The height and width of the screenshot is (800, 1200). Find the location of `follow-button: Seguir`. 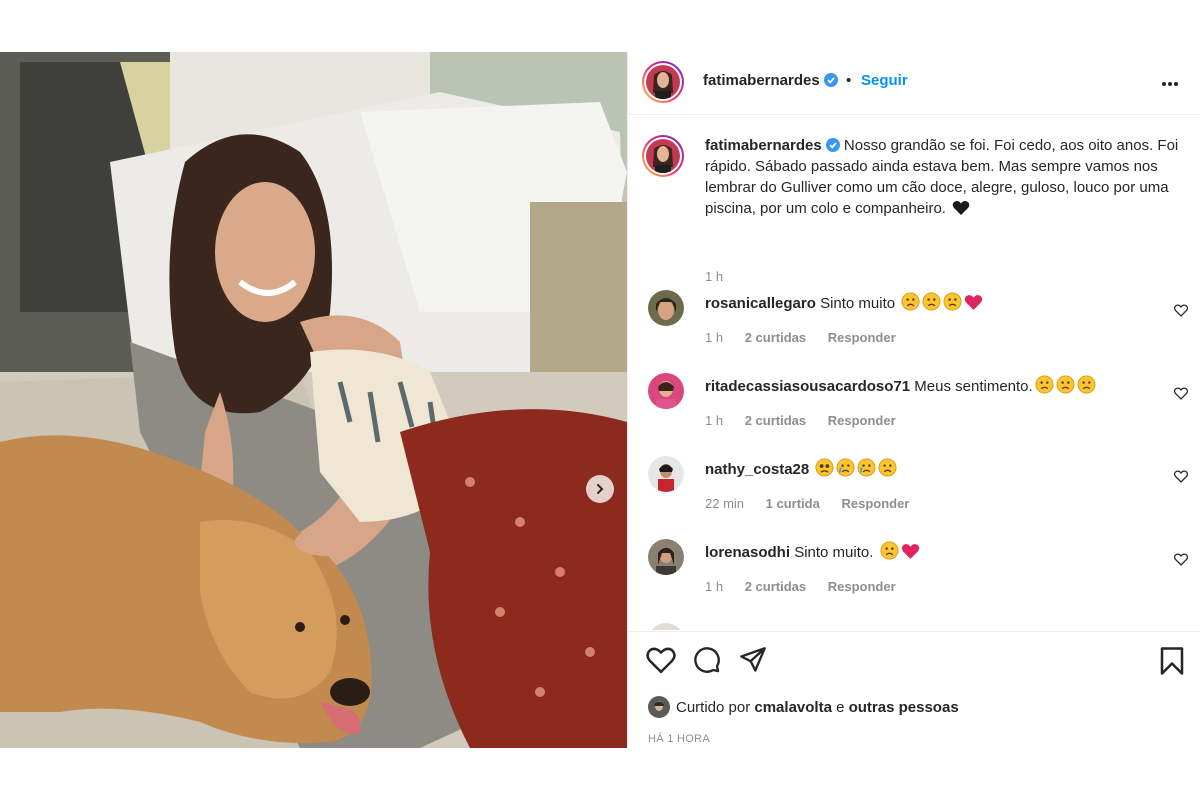

follow-button: Seguir is located at coordinates (884, 80).